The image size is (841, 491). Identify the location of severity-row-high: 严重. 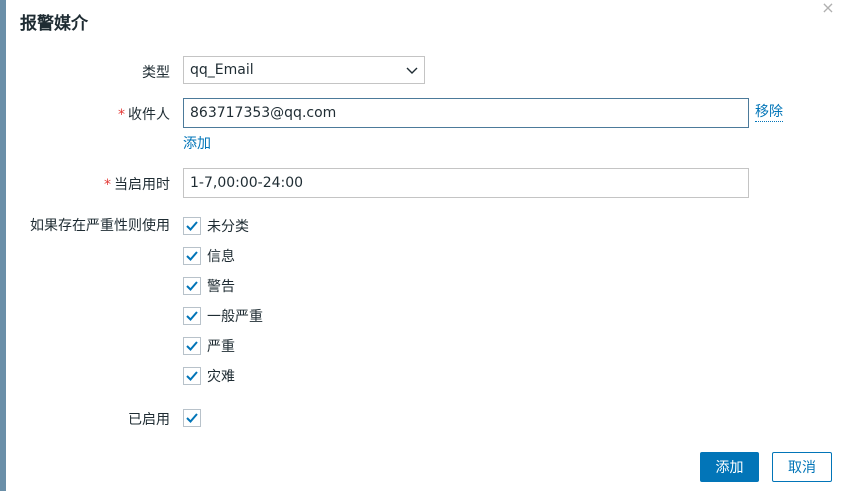
(209, 346).